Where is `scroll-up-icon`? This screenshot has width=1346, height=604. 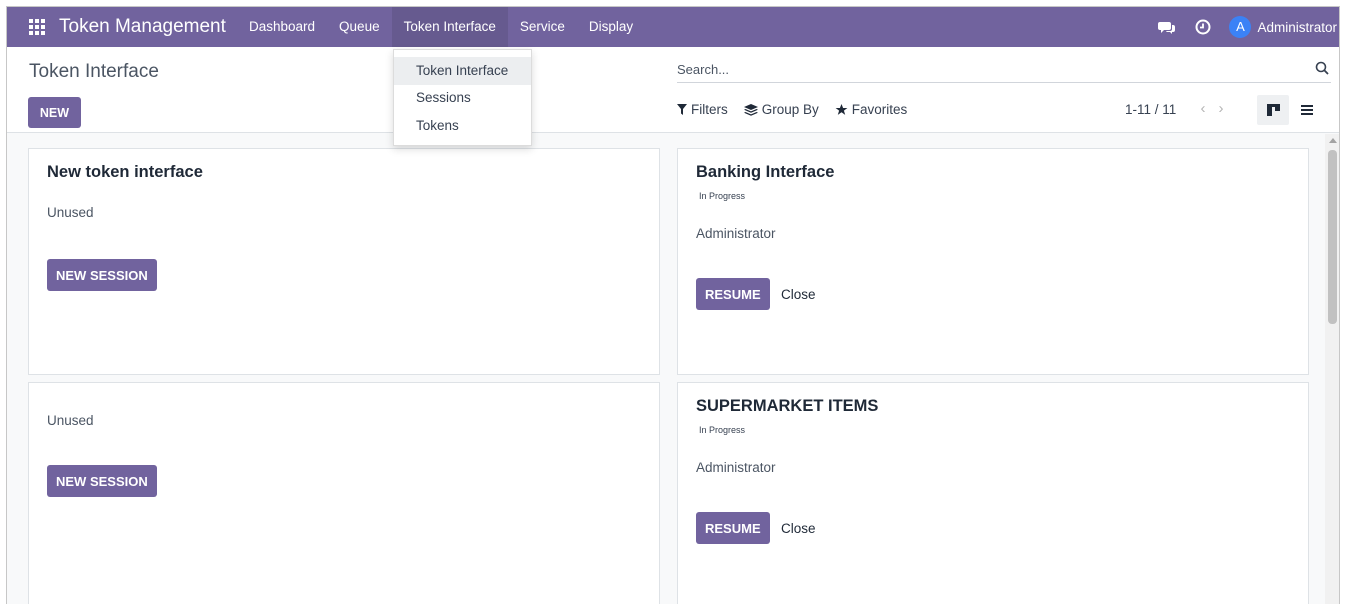 scroll-up-icon is located at coordinates (1333, 140).